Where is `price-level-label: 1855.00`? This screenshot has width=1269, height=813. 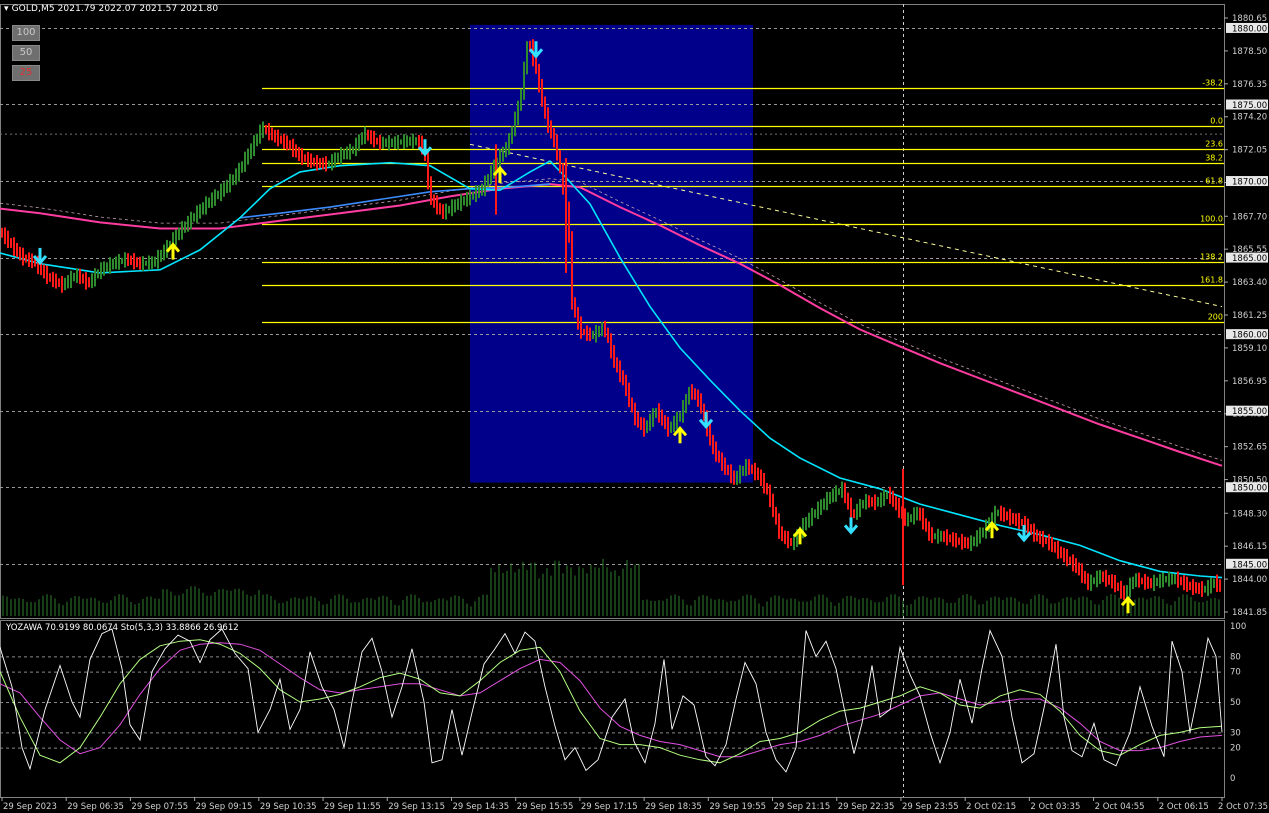
price-level-label: 1855.00 is located at coordinates (1249, 412).